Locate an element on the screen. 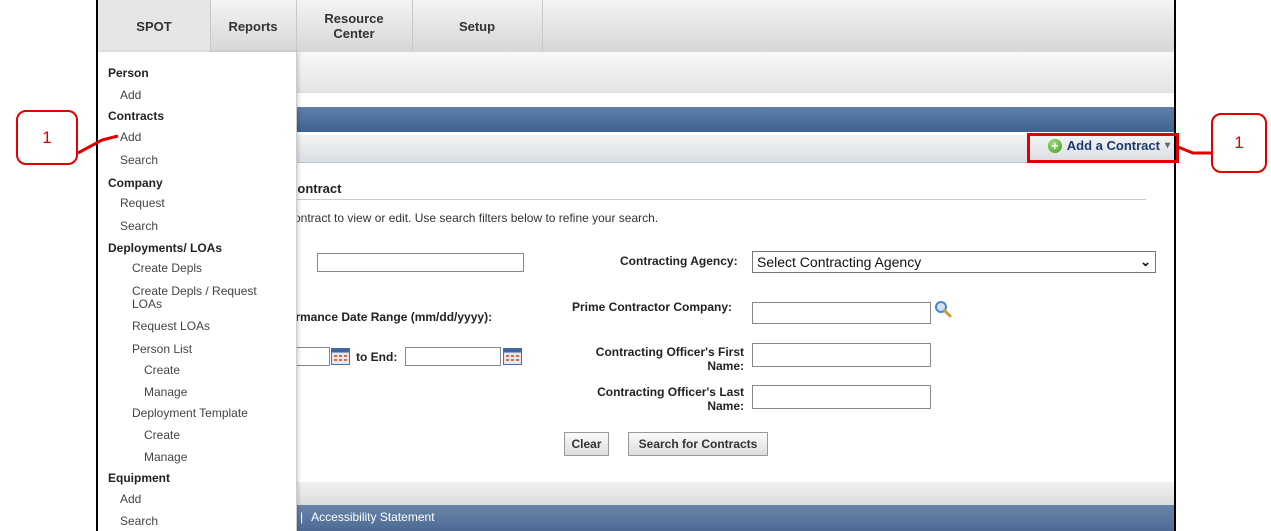 The height and width of the screenshot is (531, 1271). callout-number-left: 1 is located at coordinates (47, 137).